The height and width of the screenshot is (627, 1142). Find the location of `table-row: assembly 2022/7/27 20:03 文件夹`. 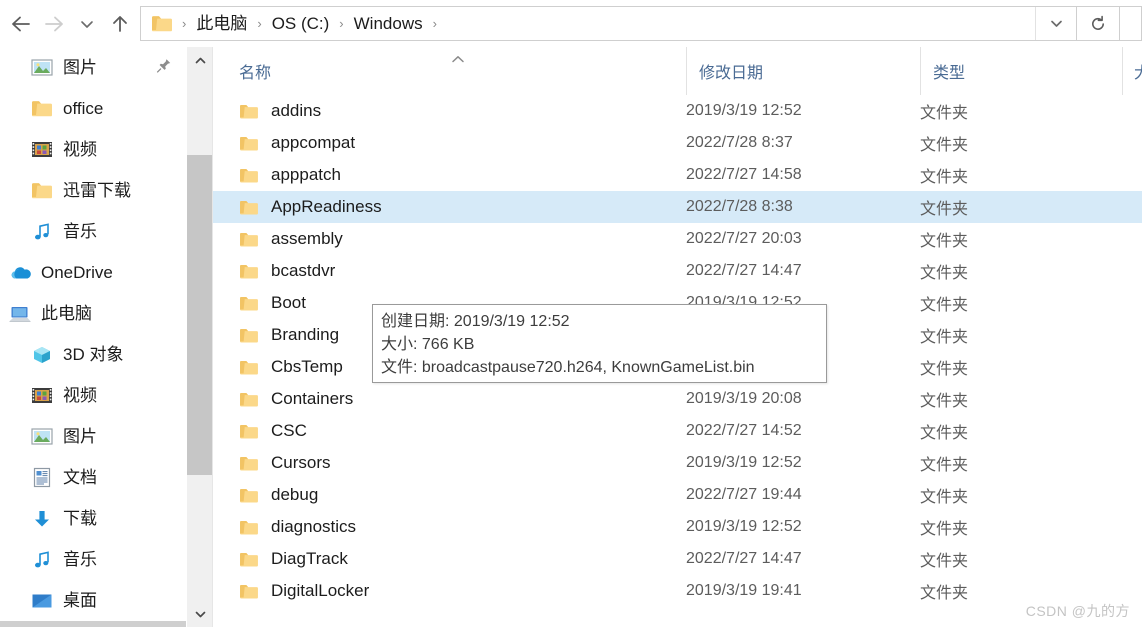

table-row: assembly 2022/7/27 20:03 文件夹 is located at coordinates (677, 239).